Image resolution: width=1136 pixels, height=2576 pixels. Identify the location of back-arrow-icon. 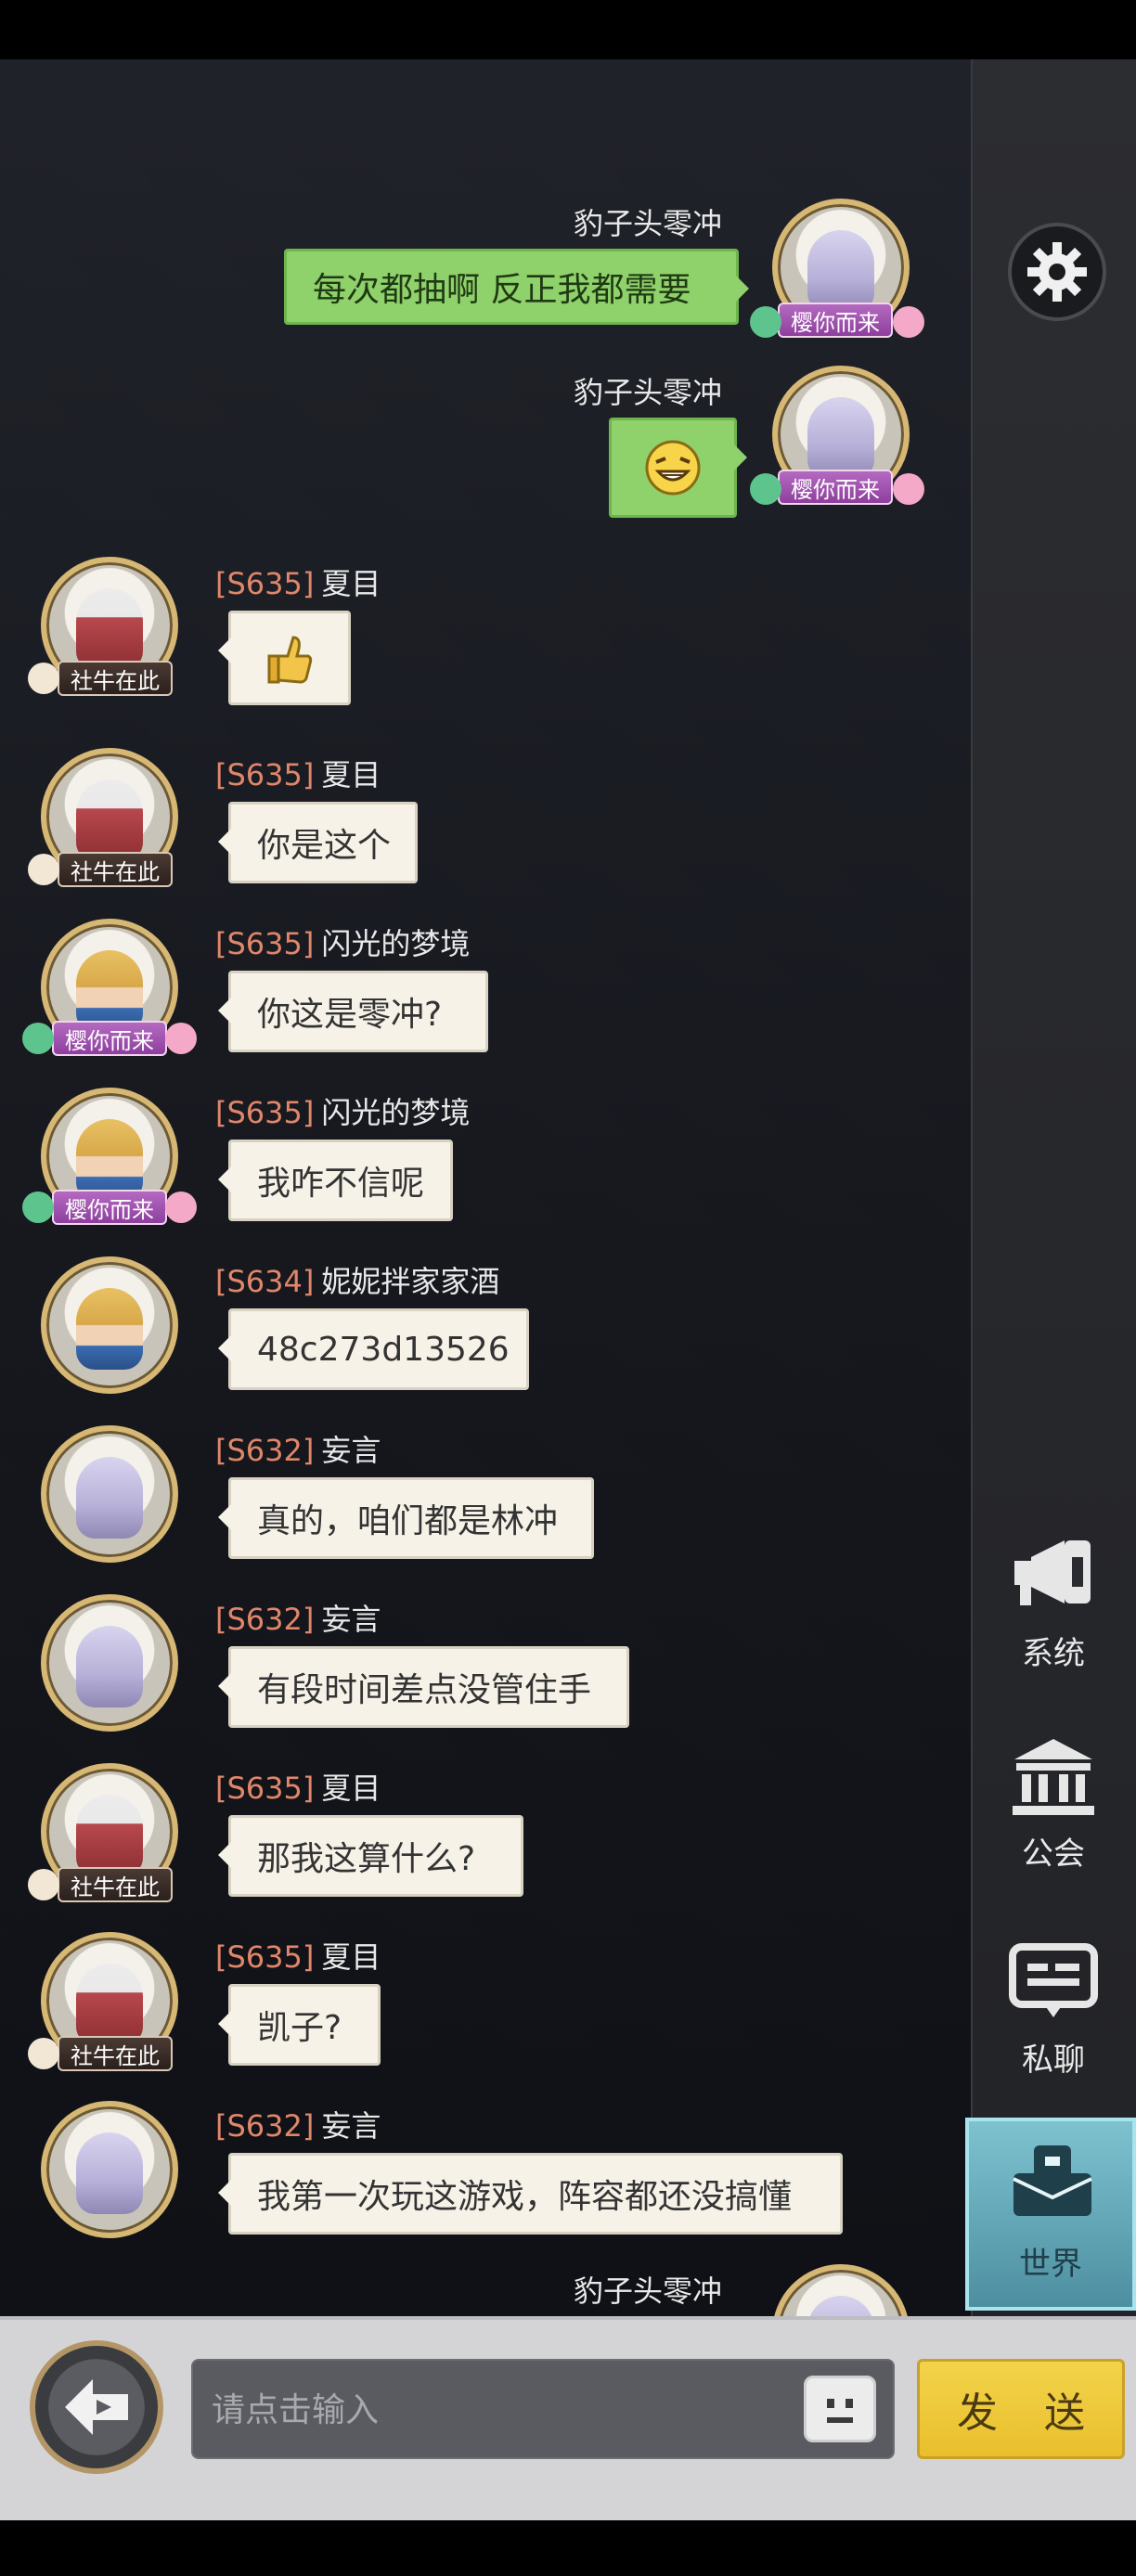
(96, 2407).